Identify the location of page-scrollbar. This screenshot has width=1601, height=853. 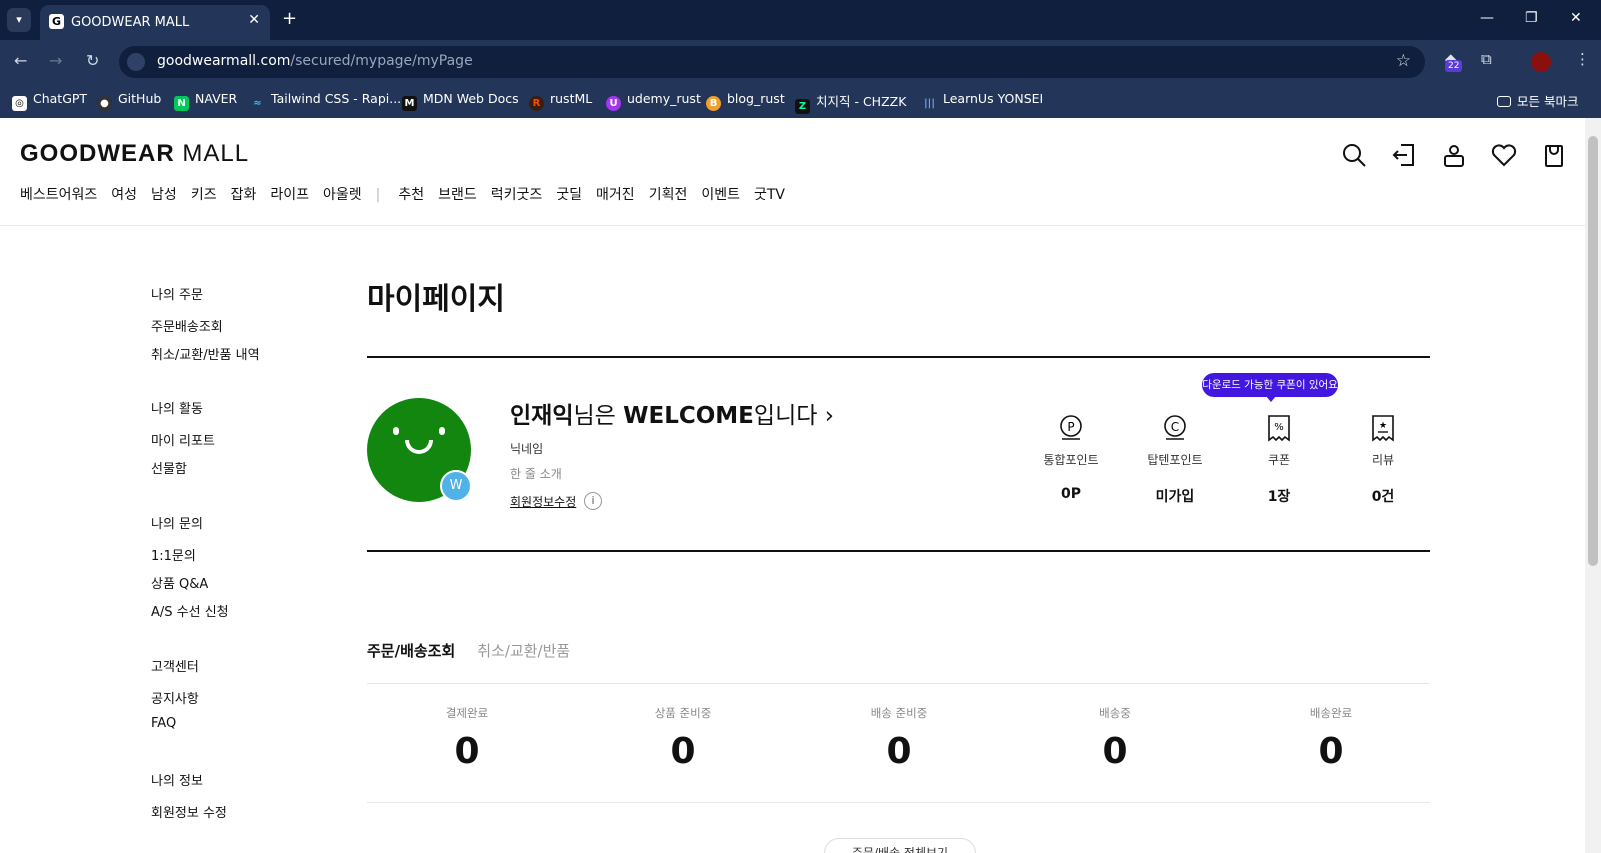
(1593, 485).